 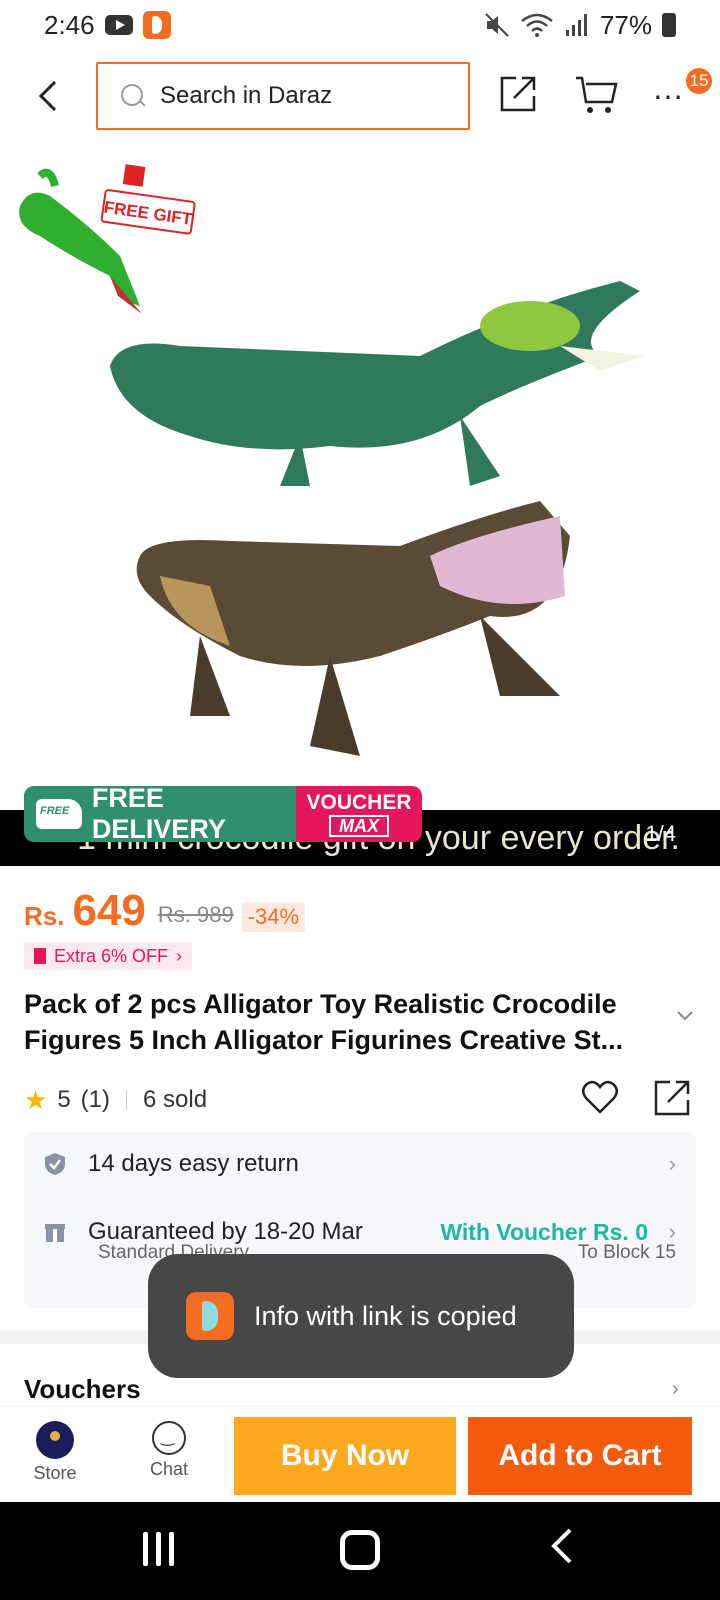 I want to click on store-logo-icon, so click(x=55, y=1440).